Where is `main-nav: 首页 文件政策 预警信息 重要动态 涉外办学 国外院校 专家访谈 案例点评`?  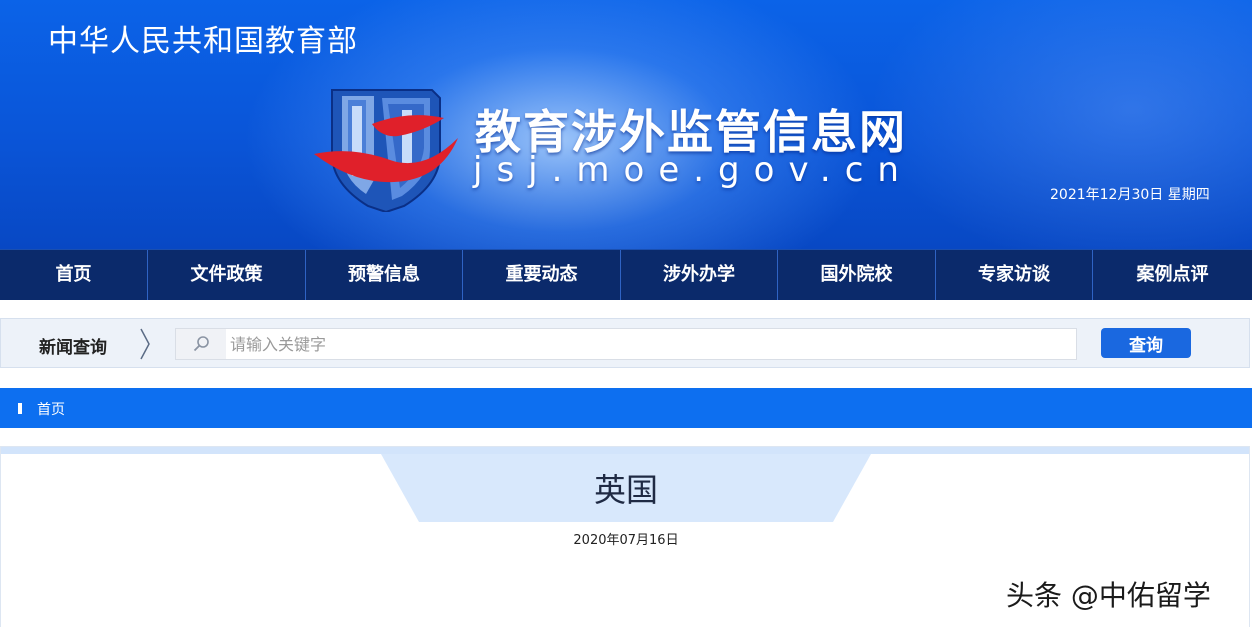
main-nav: 首页 文件政策 预警信息 重要动态 涉外办学 国外院校 专家访谈 案例点评 is located at coordinates (626, 274).